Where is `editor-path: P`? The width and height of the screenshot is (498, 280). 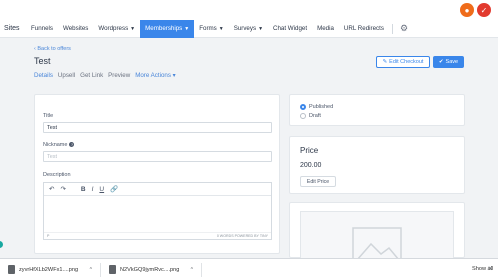
editor-path: P is located at coordinates (48, 236).